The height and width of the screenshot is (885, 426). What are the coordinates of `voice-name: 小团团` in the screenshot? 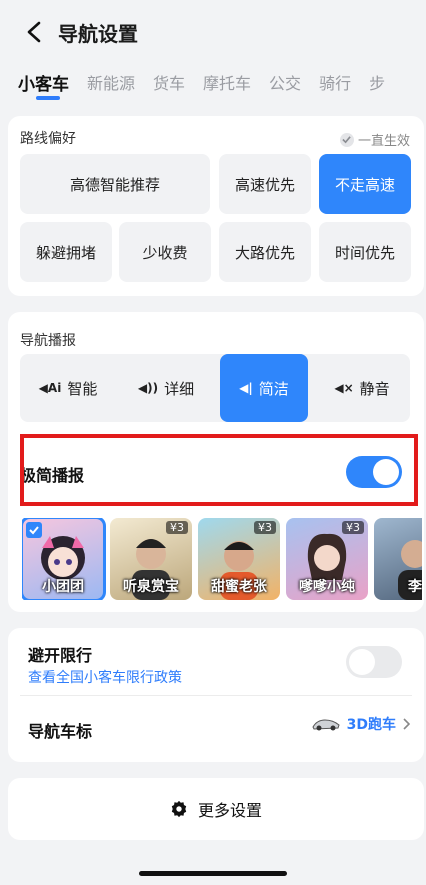 It's located at (63, 587).